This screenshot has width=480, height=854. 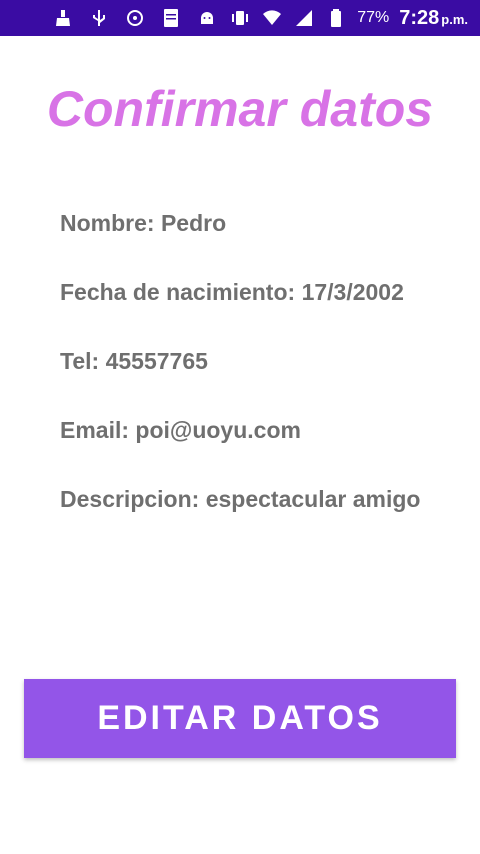 What do you see at coordinates (454, 19) in the screenshot?
I see `clock-ampm: p.m.` at bounding box center [454, 19].